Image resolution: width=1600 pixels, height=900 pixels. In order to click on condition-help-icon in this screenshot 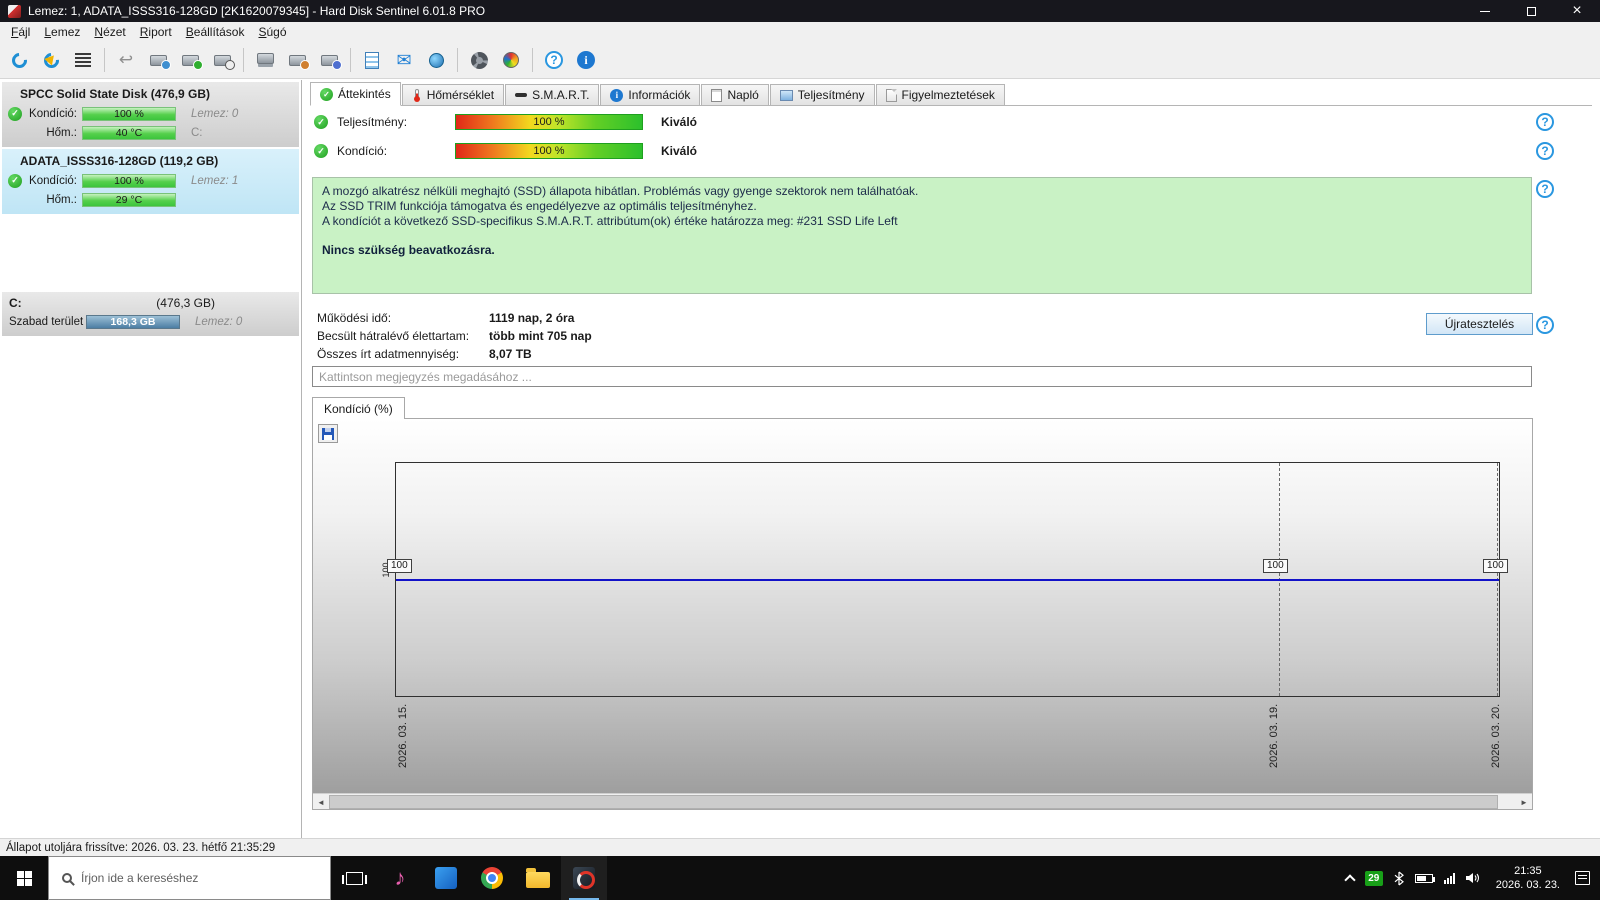, I will do `click(1545, 151)`.